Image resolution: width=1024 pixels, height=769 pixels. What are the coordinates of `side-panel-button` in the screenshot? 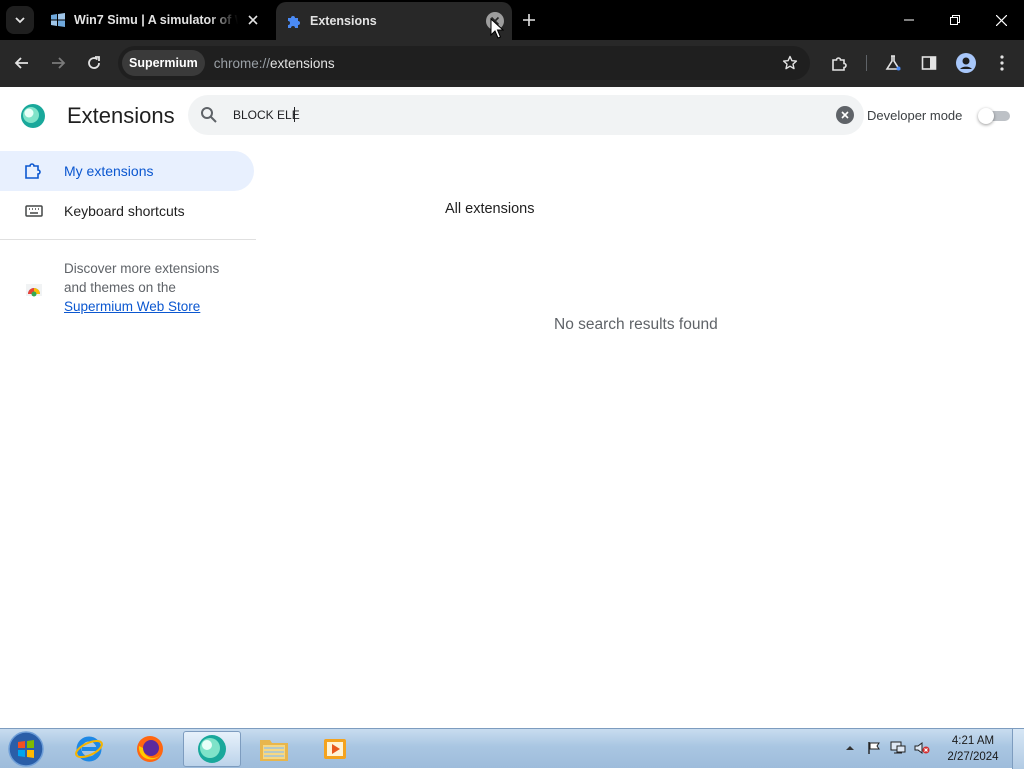 It's located at (929, 63).